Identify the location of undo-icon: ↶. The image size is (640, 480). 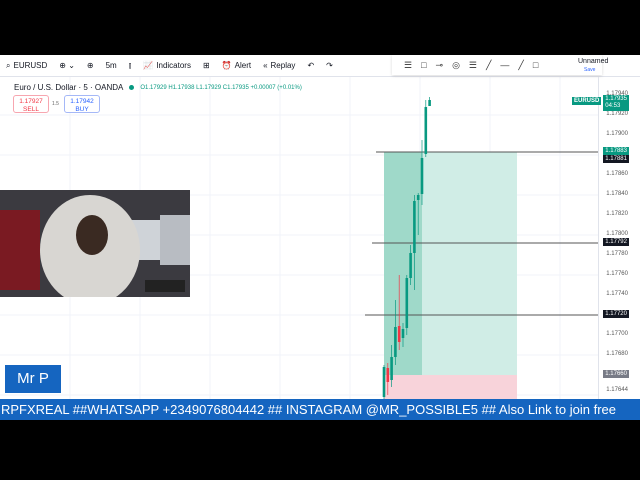
(311, 65).